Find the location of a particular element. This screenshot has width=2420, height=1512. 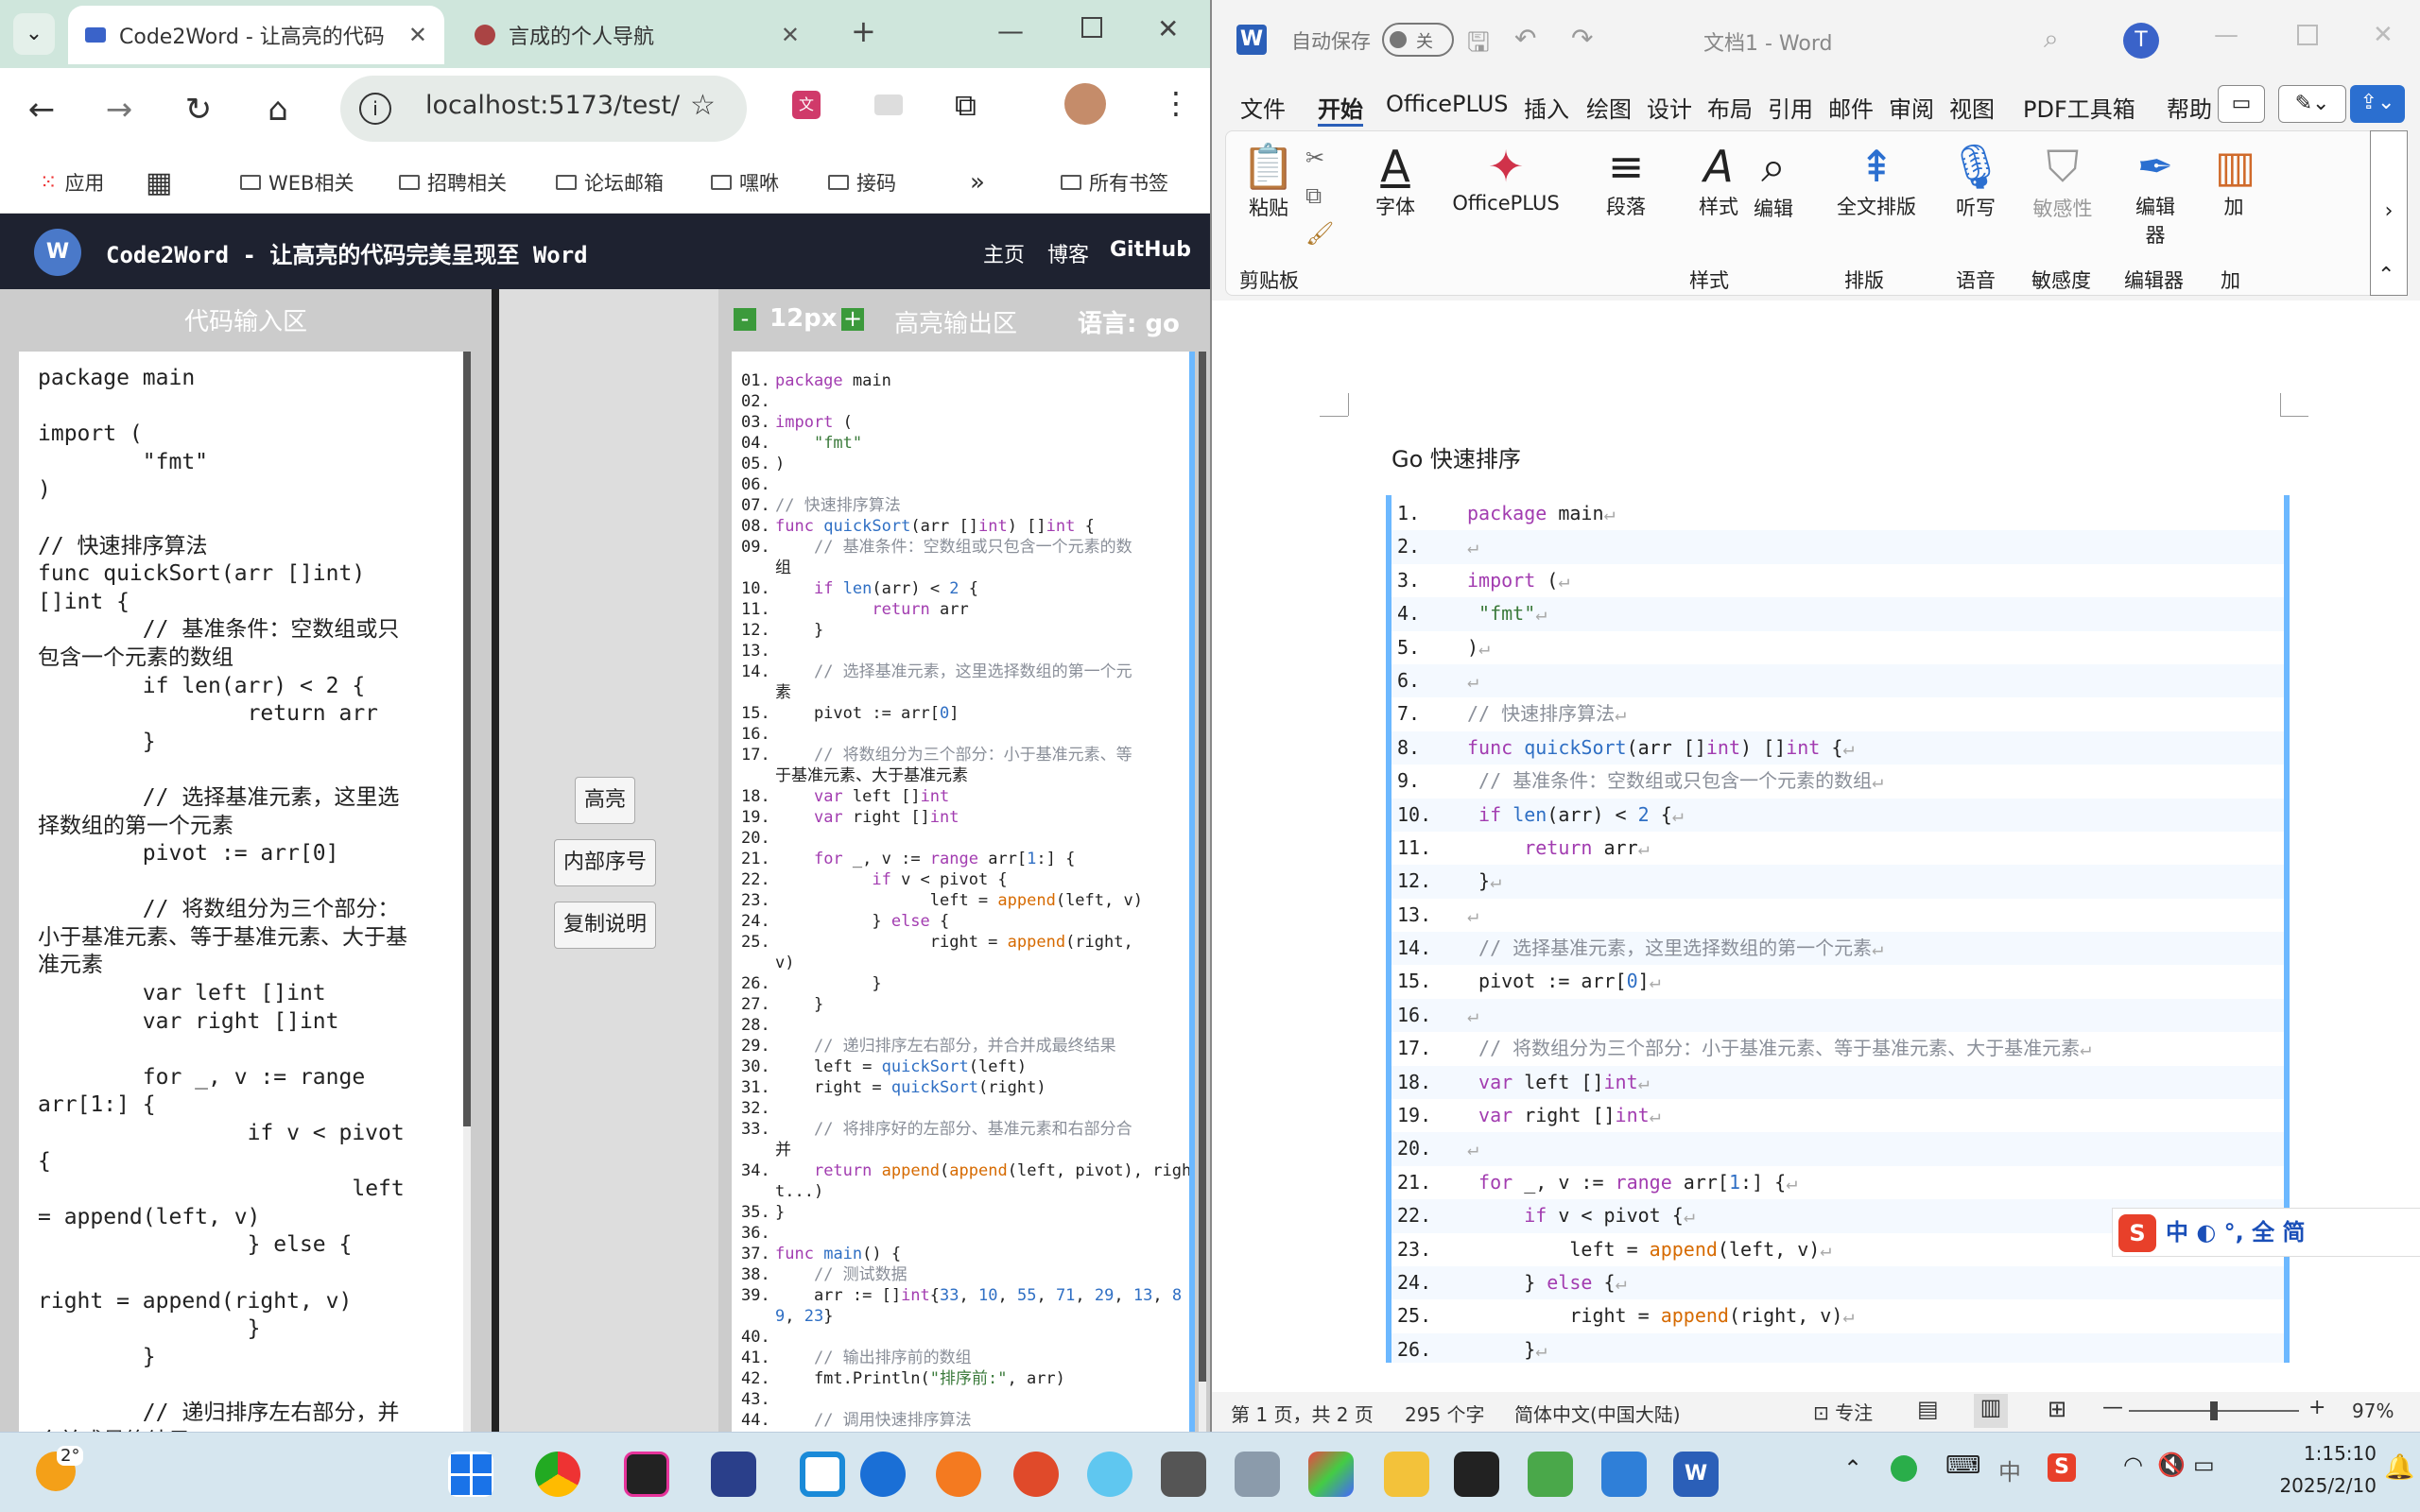

document-heading: Go 快速排序 is located at coordinates (1456, 456).